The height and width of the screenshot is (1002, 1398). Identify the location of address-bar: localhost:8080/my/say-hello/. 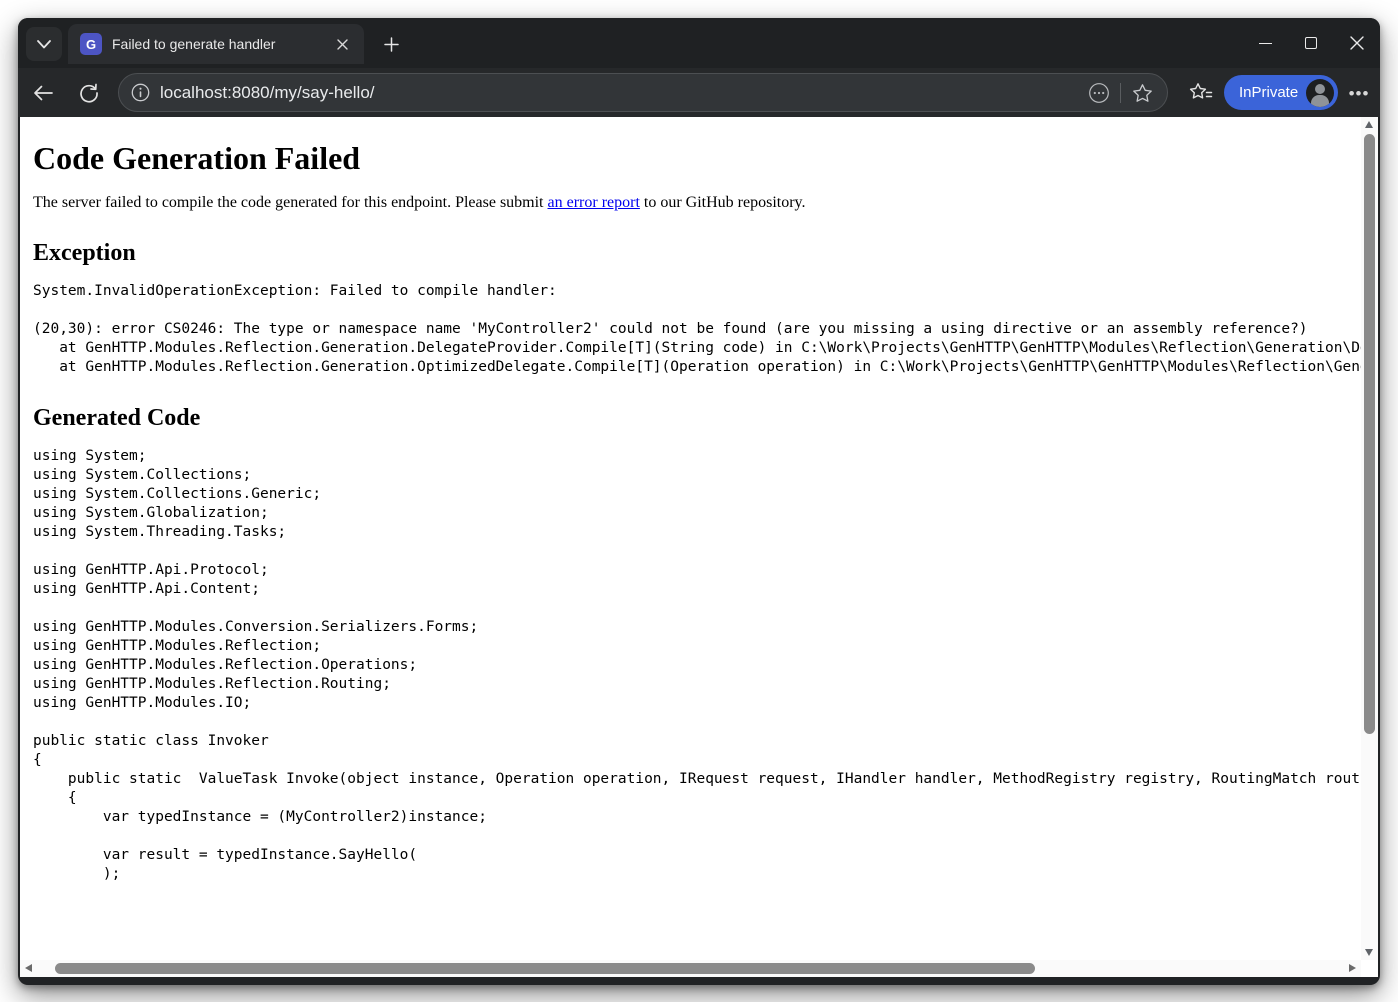
(643, 92).